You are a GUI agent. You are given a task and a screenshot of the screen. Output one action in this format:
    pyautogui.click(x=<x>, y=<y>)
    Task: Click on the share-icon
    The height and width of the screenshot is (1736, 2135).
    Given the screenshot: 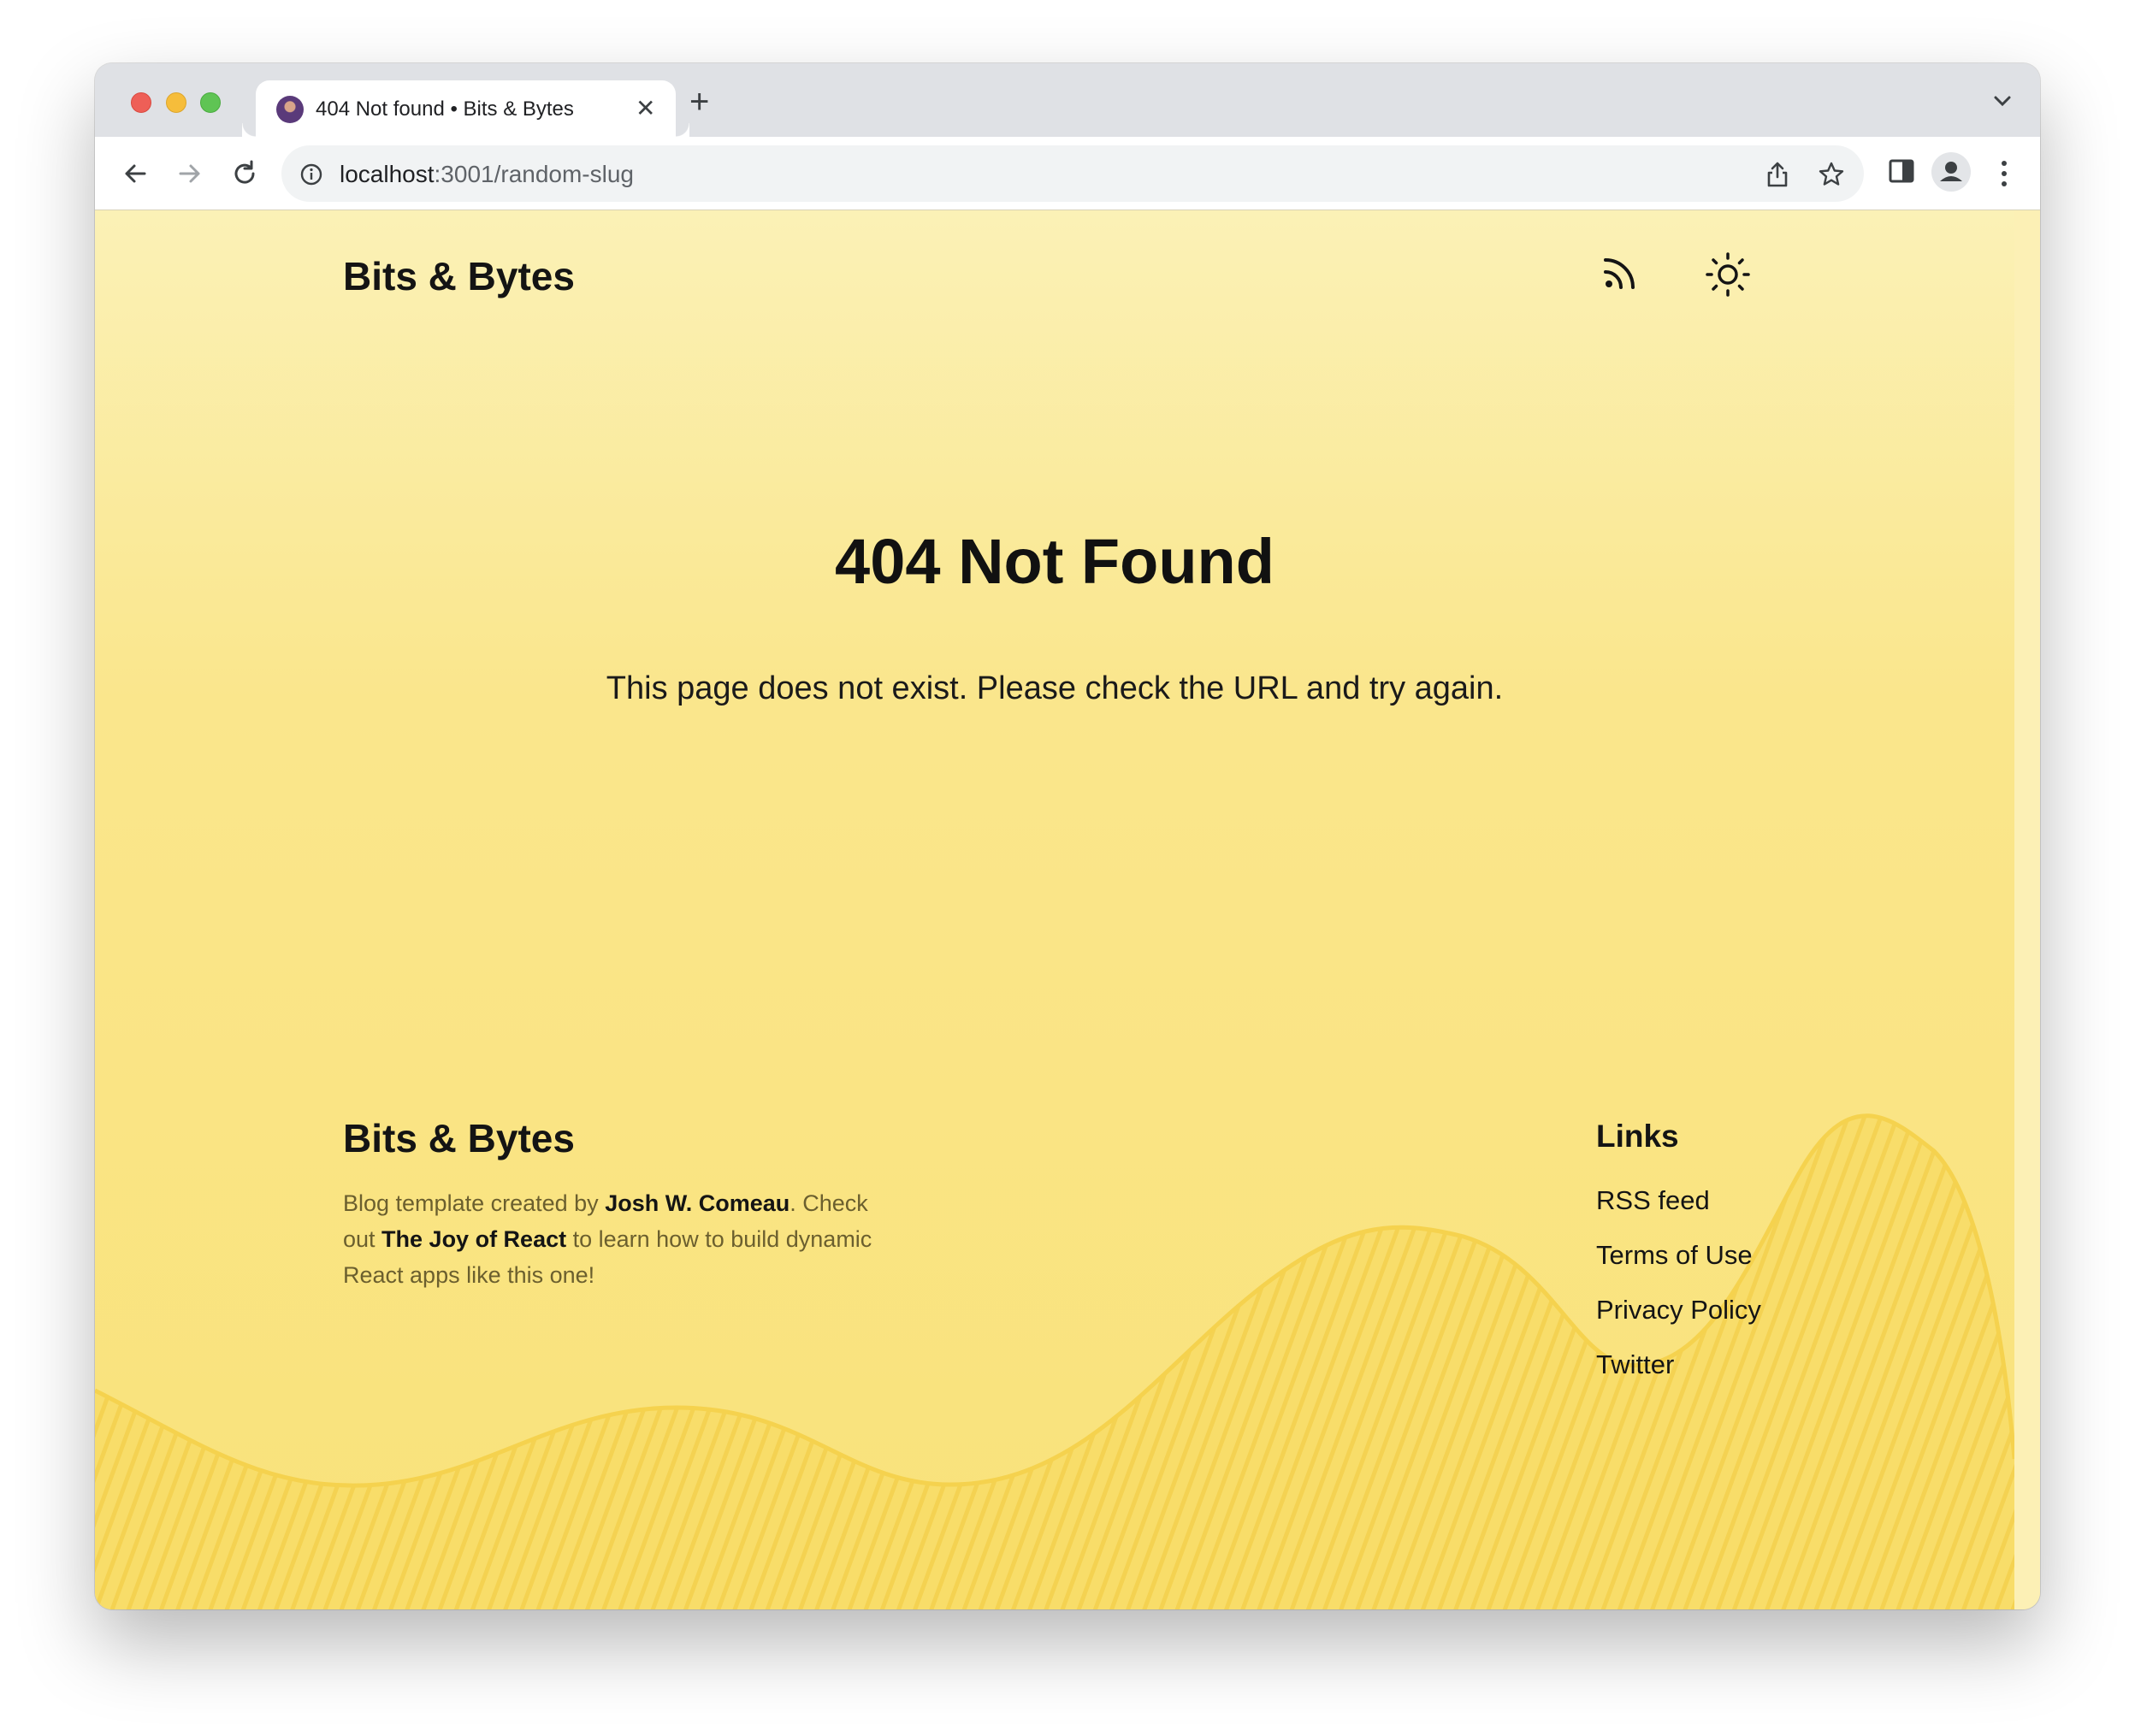 What is the action you would take?
    pyautogui.click(x=1777, y=175)
    